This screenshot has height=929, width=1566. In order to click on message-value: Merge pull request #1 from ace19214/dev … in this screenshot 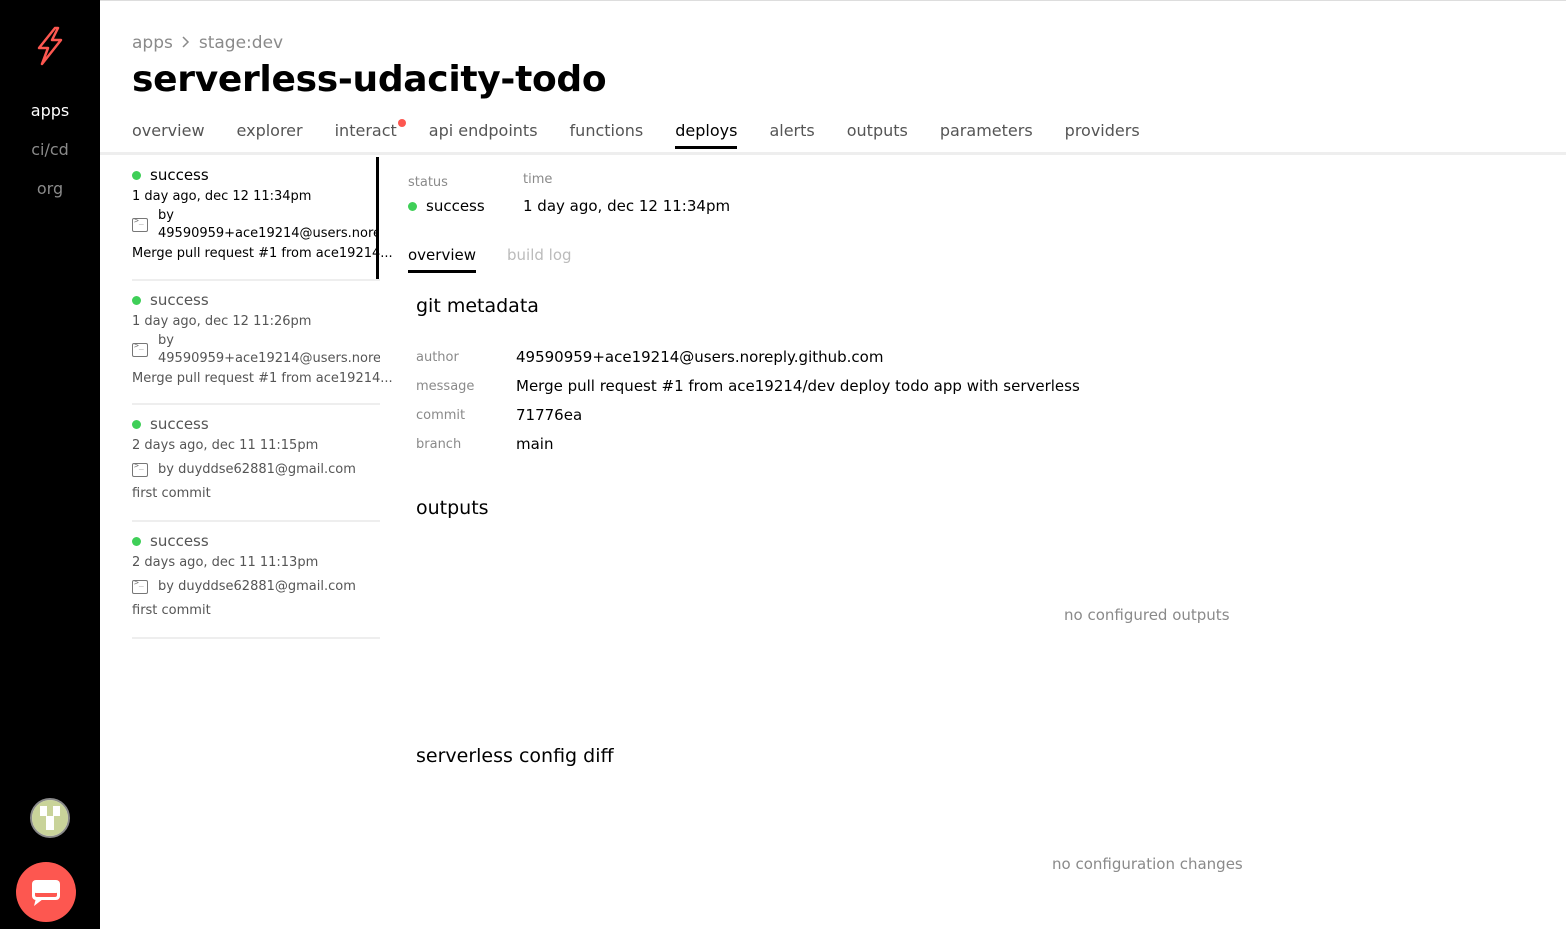, I will do `click(798, 386)`.